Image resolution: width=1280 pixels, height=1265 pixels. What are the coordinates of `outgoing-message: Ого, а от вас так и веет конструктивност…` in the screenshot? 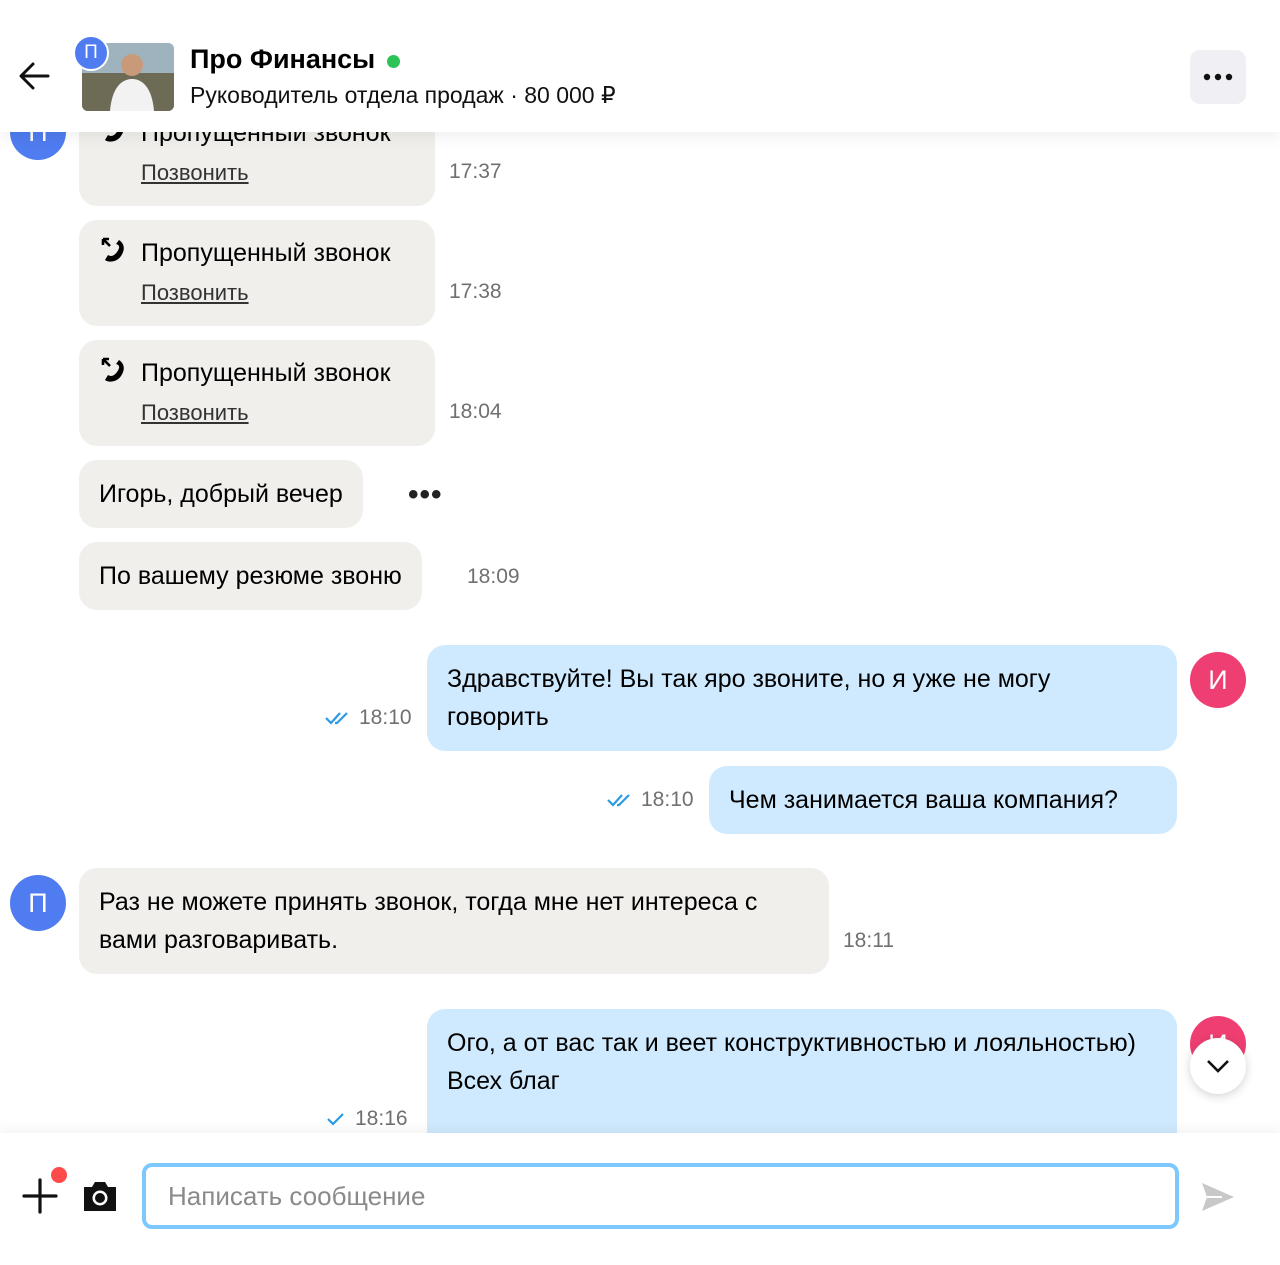 It's located at (802, 1071).